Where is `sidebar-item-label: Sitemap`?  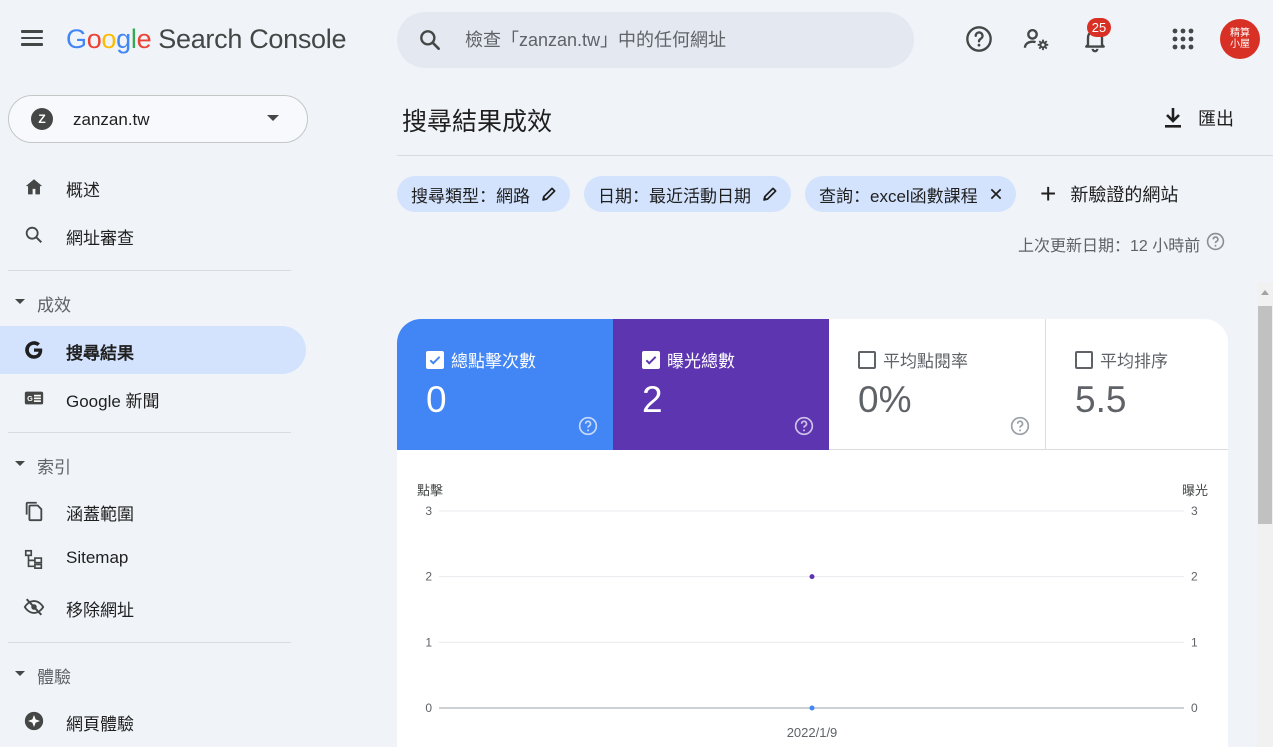 sidebar-item-label: Sitemap is located at coordinates (97, 557).